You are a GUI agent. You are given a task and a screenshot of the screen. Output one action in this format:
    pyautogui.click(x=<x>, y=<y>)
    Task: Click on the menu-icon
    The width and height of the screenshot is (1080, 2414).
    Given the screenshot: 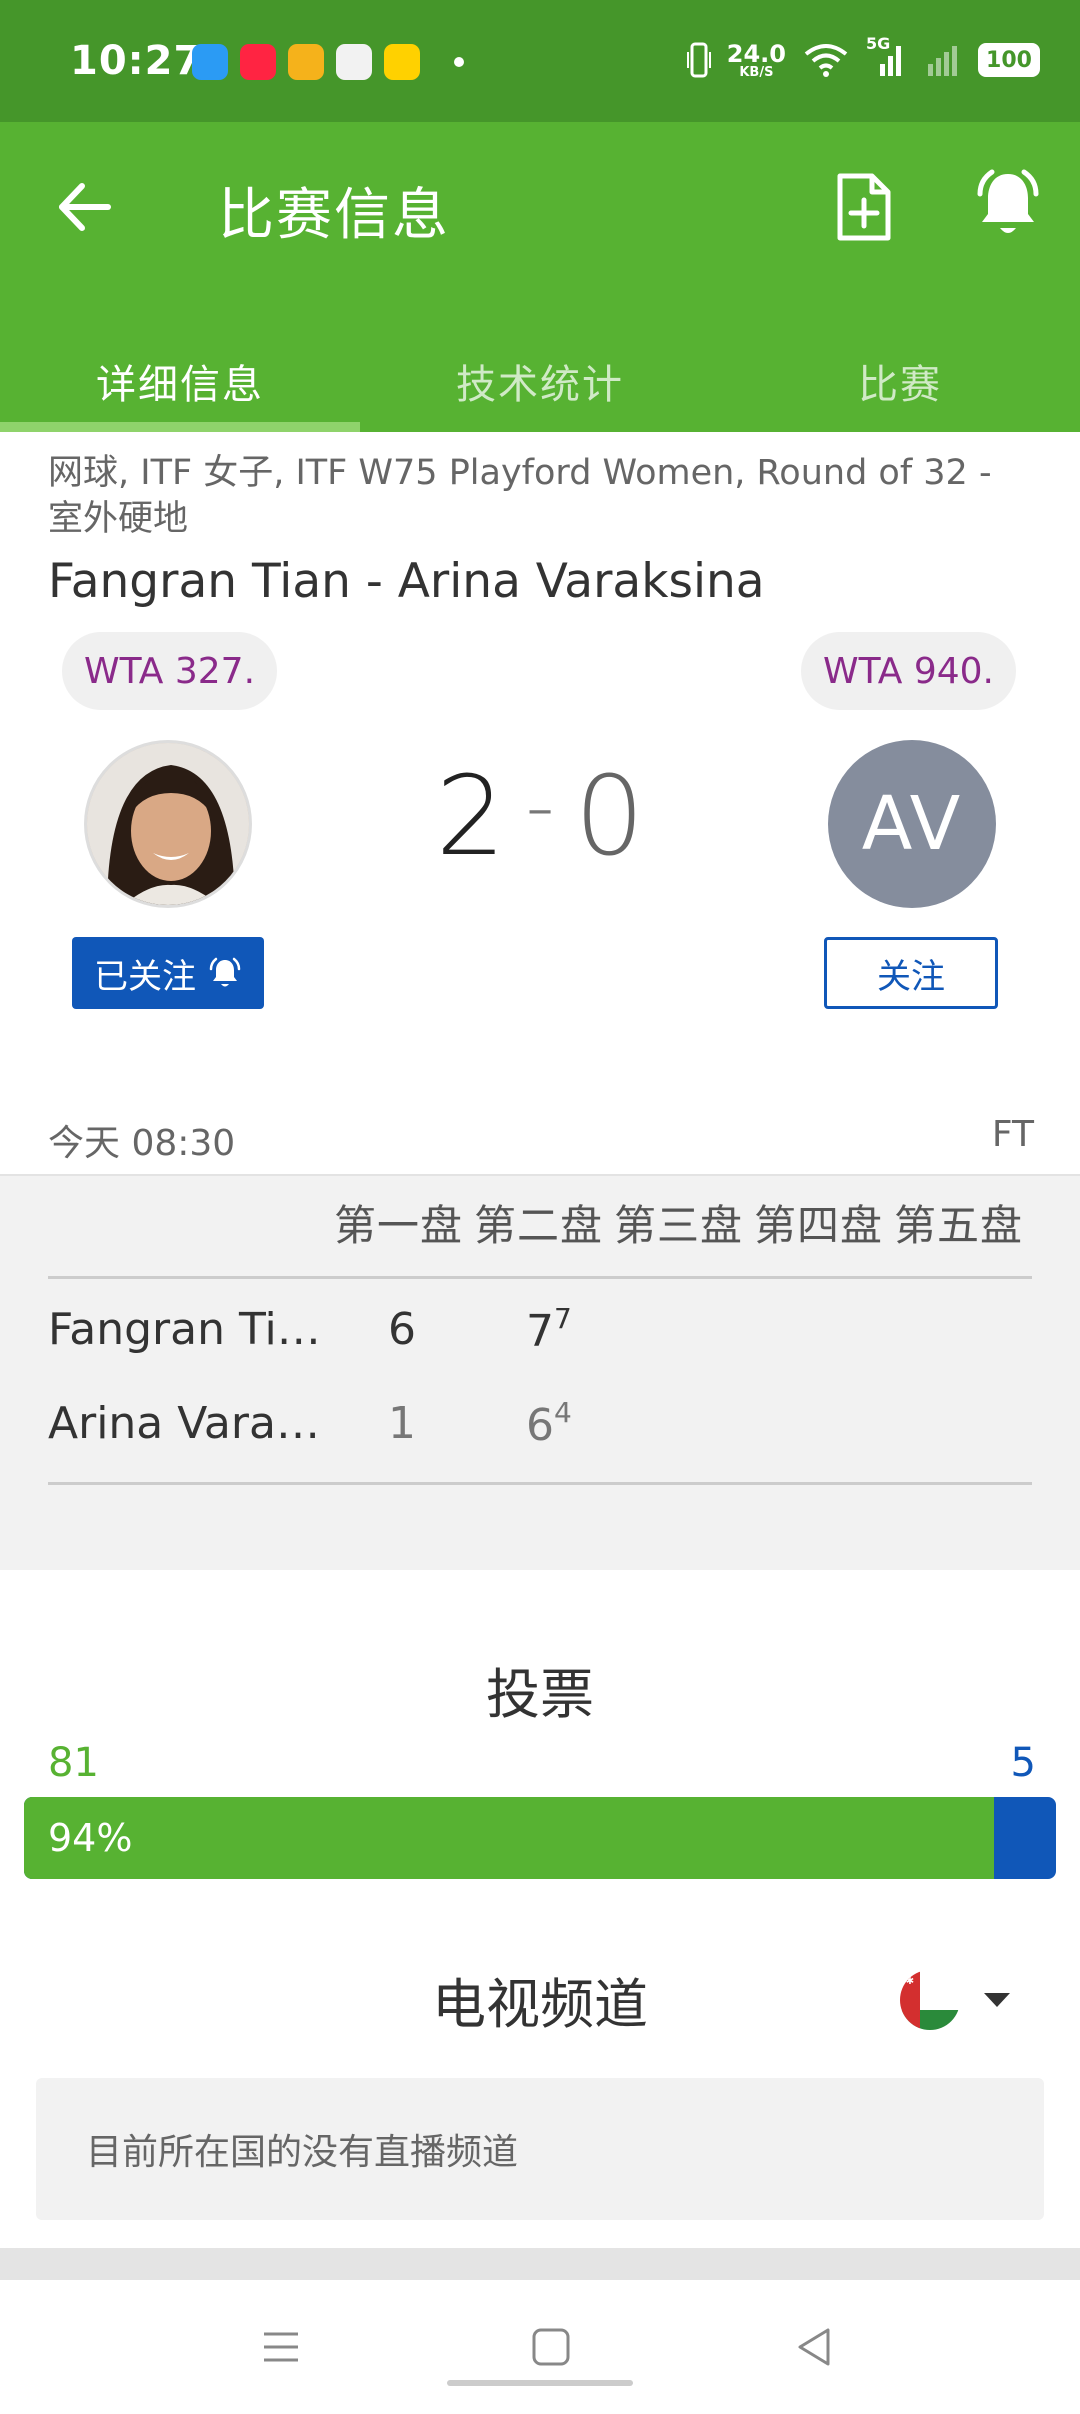 What is the action you would take?
    pyautogui.click(x=281, y=2347)
    